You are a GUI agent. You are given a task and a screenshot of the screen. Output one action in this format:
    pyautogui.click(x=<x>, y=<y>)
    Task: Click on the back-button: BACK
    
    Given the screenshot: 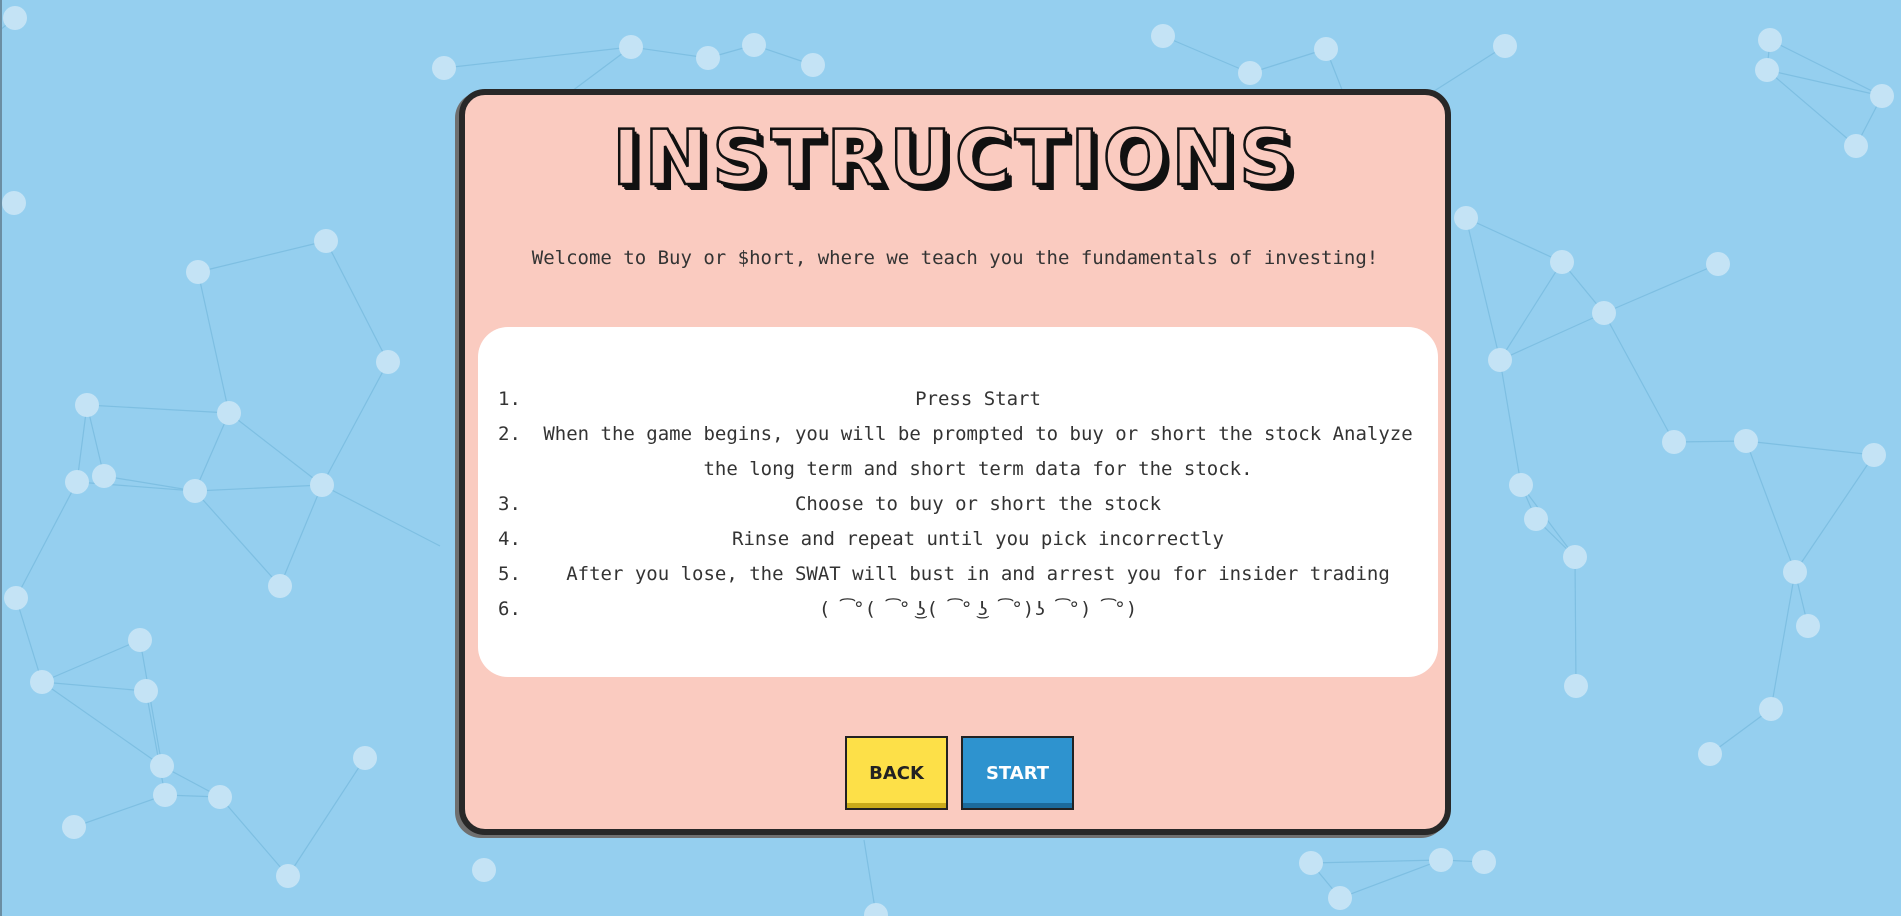 What is the action you would take?
    pyautogui.click(x=896, y=773)
    